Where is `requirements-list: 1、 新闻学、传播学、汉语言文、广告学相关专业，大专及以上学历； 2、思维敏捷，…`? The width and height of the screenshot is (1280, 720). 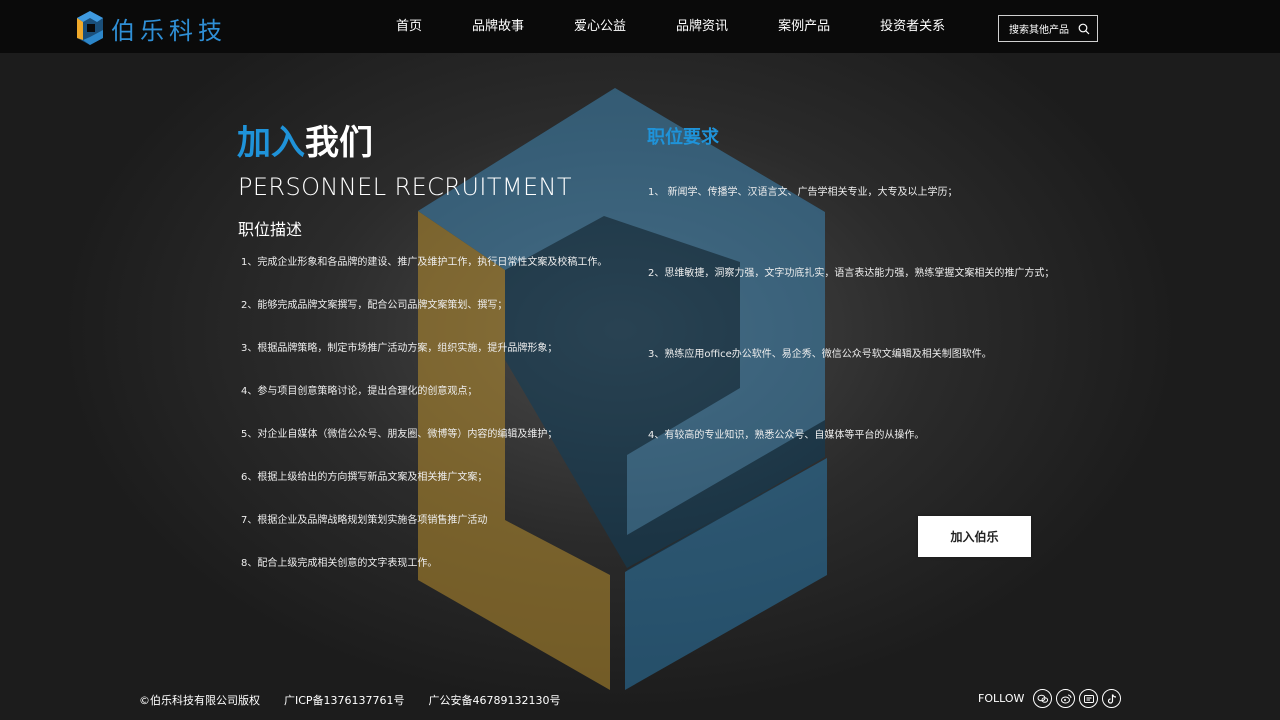 requirements-list: 1、 新闻学、传播学、汉语言文、广告学相关专业，大专及以上学历； 2、思维敏捷，… is located at coordinates (851, 347).